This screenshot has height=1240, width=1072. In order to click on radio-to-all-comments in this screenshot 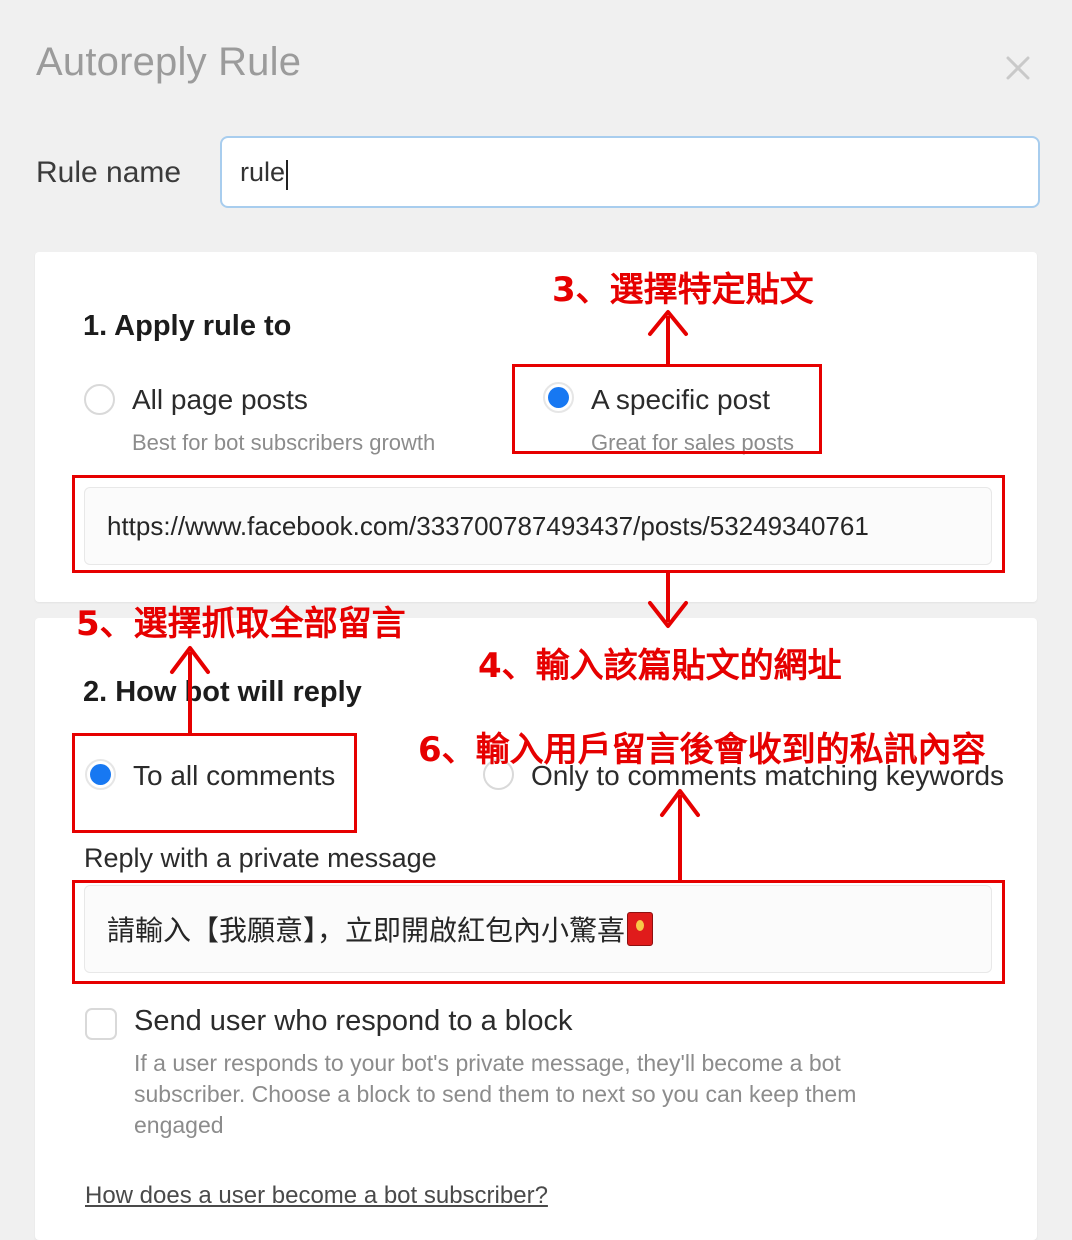, I will do `click(100, 774)`.